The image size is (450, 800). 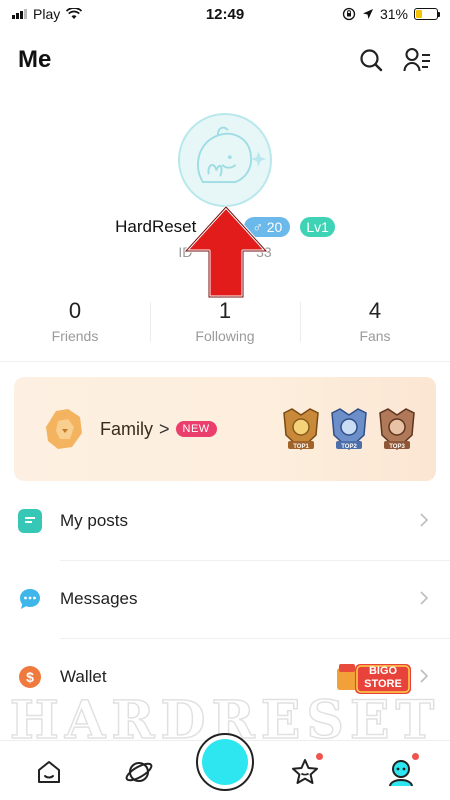 I want to click on trophy-top2: TOP2, so click(x=349, y=429).